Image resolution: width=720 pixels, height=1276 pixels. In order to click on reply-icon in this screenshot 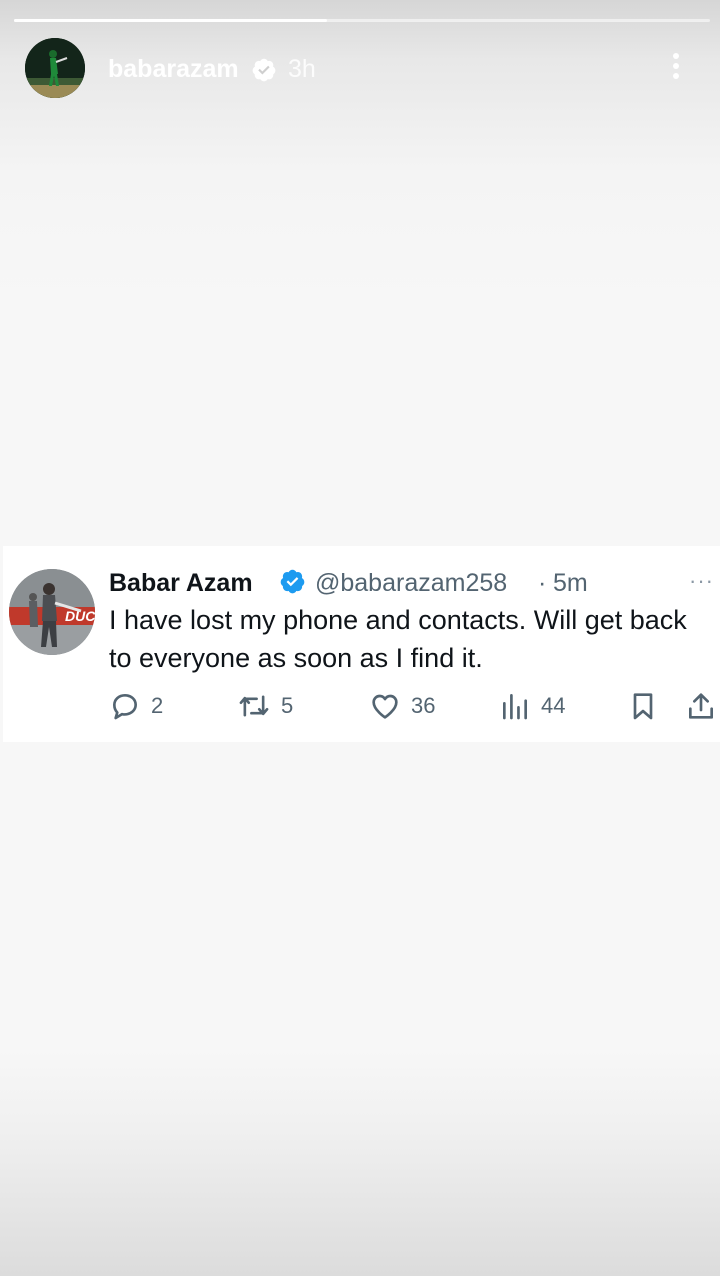, I will do `click(125, 707)`.